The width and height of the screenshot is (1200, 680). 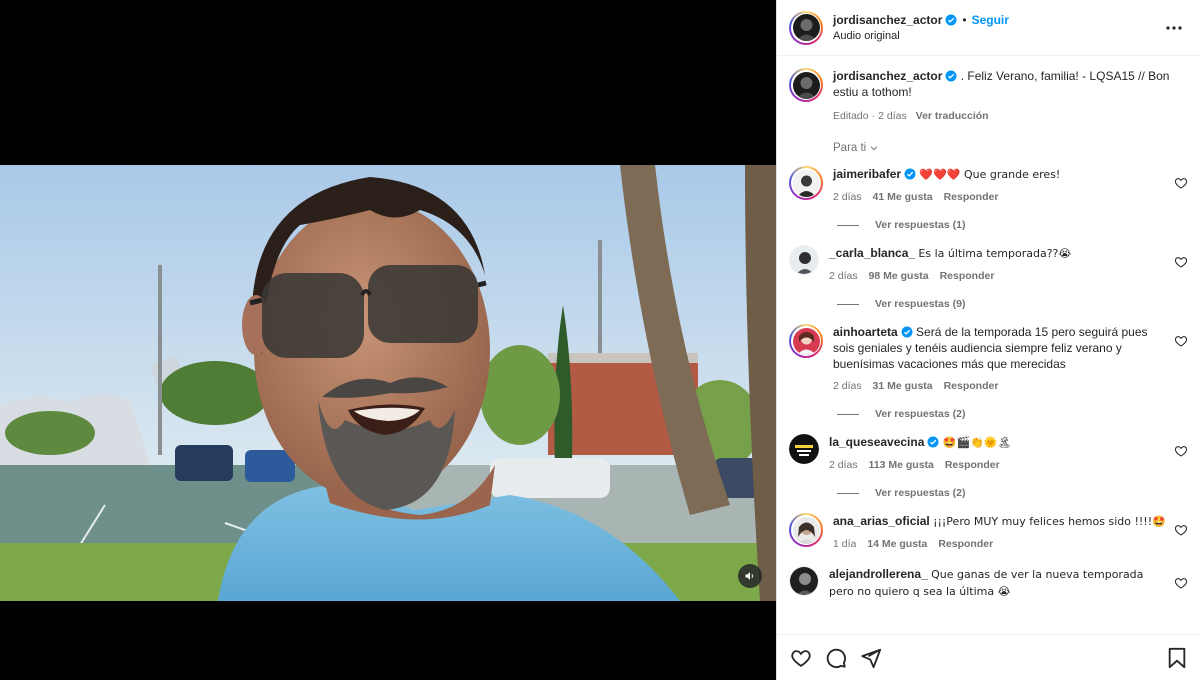 I want to click on comment-gap, so click(x=988, y=559).